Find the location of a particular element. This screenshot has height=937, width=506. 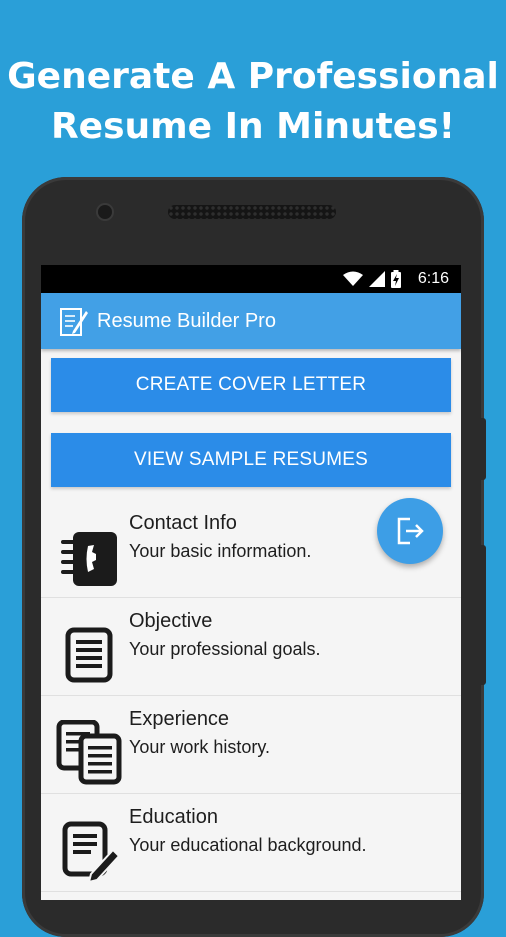

contact-info-title: Contact Info is located at coordinates (183, 523).